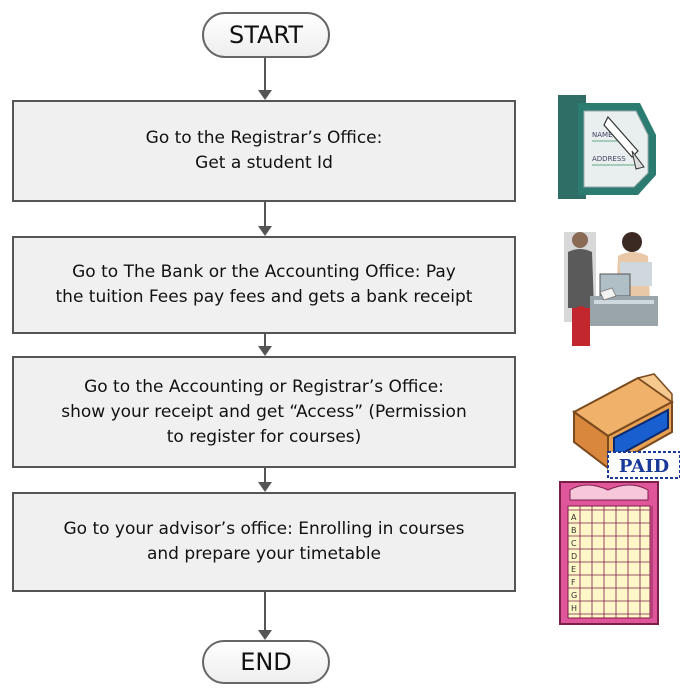 This screenshot has height=690, width=685. I want to click on step4-line2: and prepare your timetable, so click(264, 554).